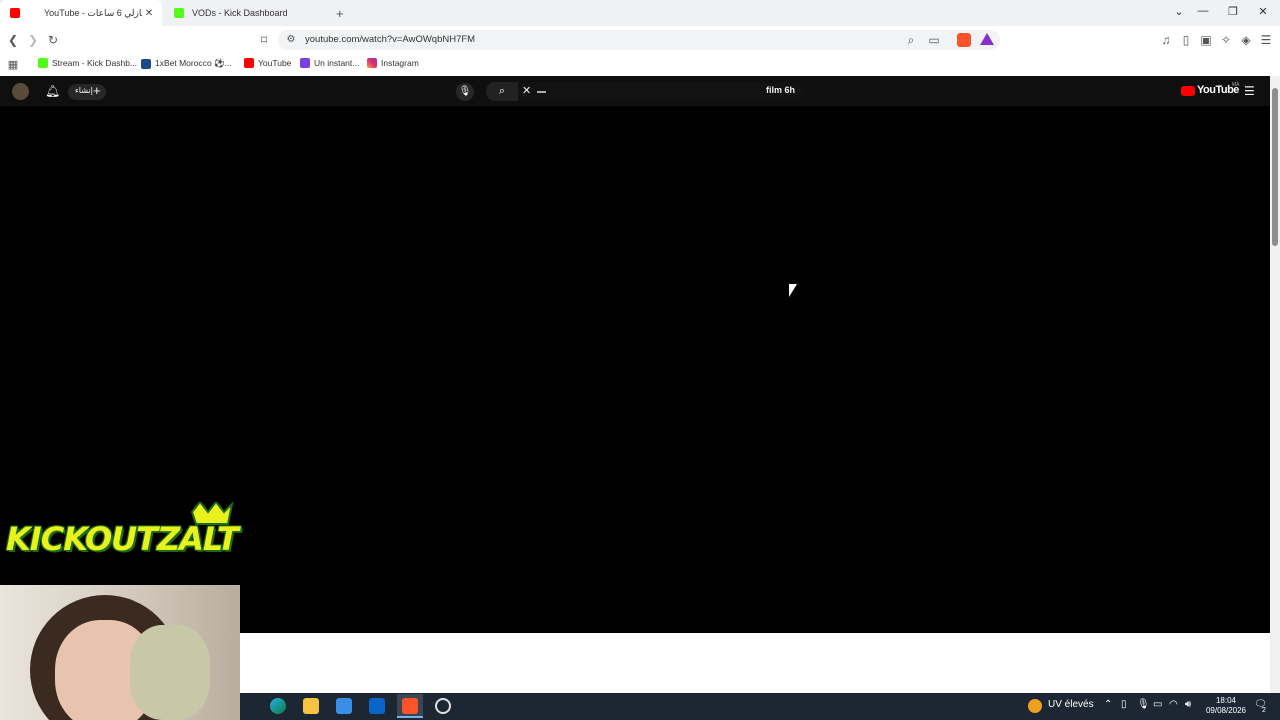 This screenshot has width=1280, height=720. What do you see at coordinates (1246, 40) in the screenshot?
I see `vpn-icon: ◈` at bounding box center [1246, 40].